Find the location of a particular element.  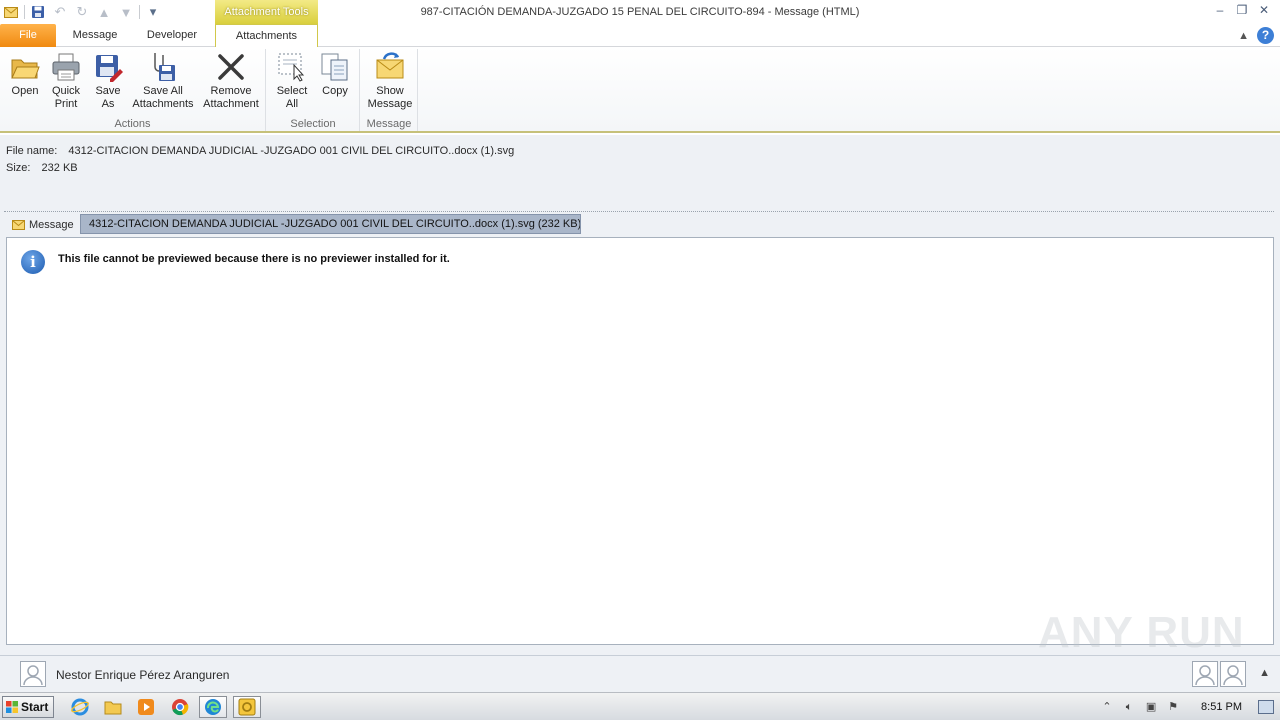

selection-group: Select All Copy Selection is located at coordinates (313, 90).